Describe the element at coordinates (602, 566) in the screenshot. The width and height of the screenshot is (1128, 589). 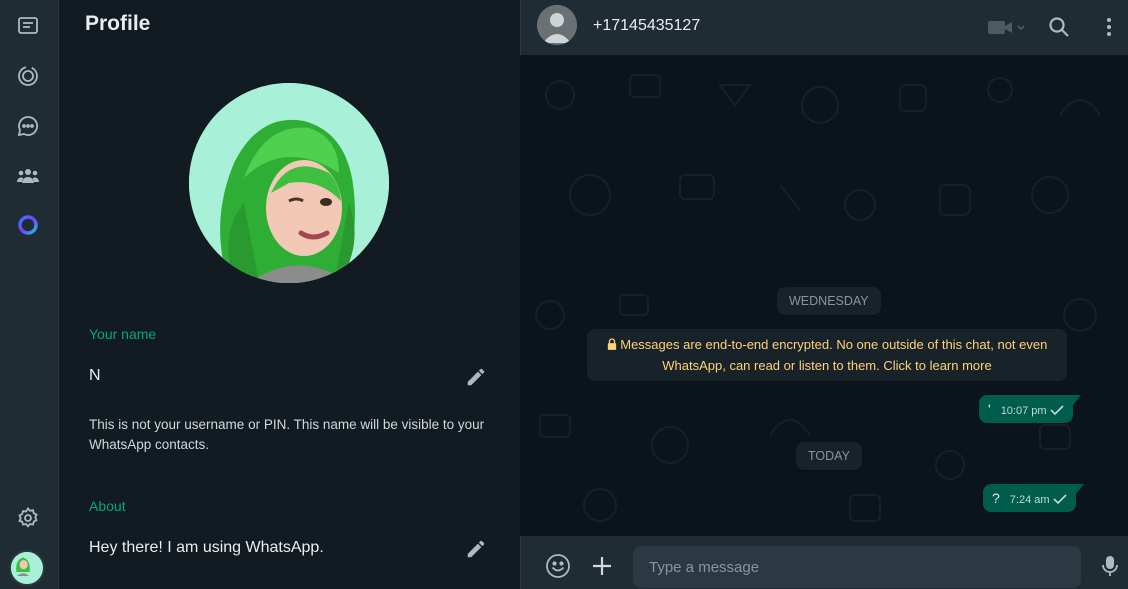
I see `attach-icon` at that location.